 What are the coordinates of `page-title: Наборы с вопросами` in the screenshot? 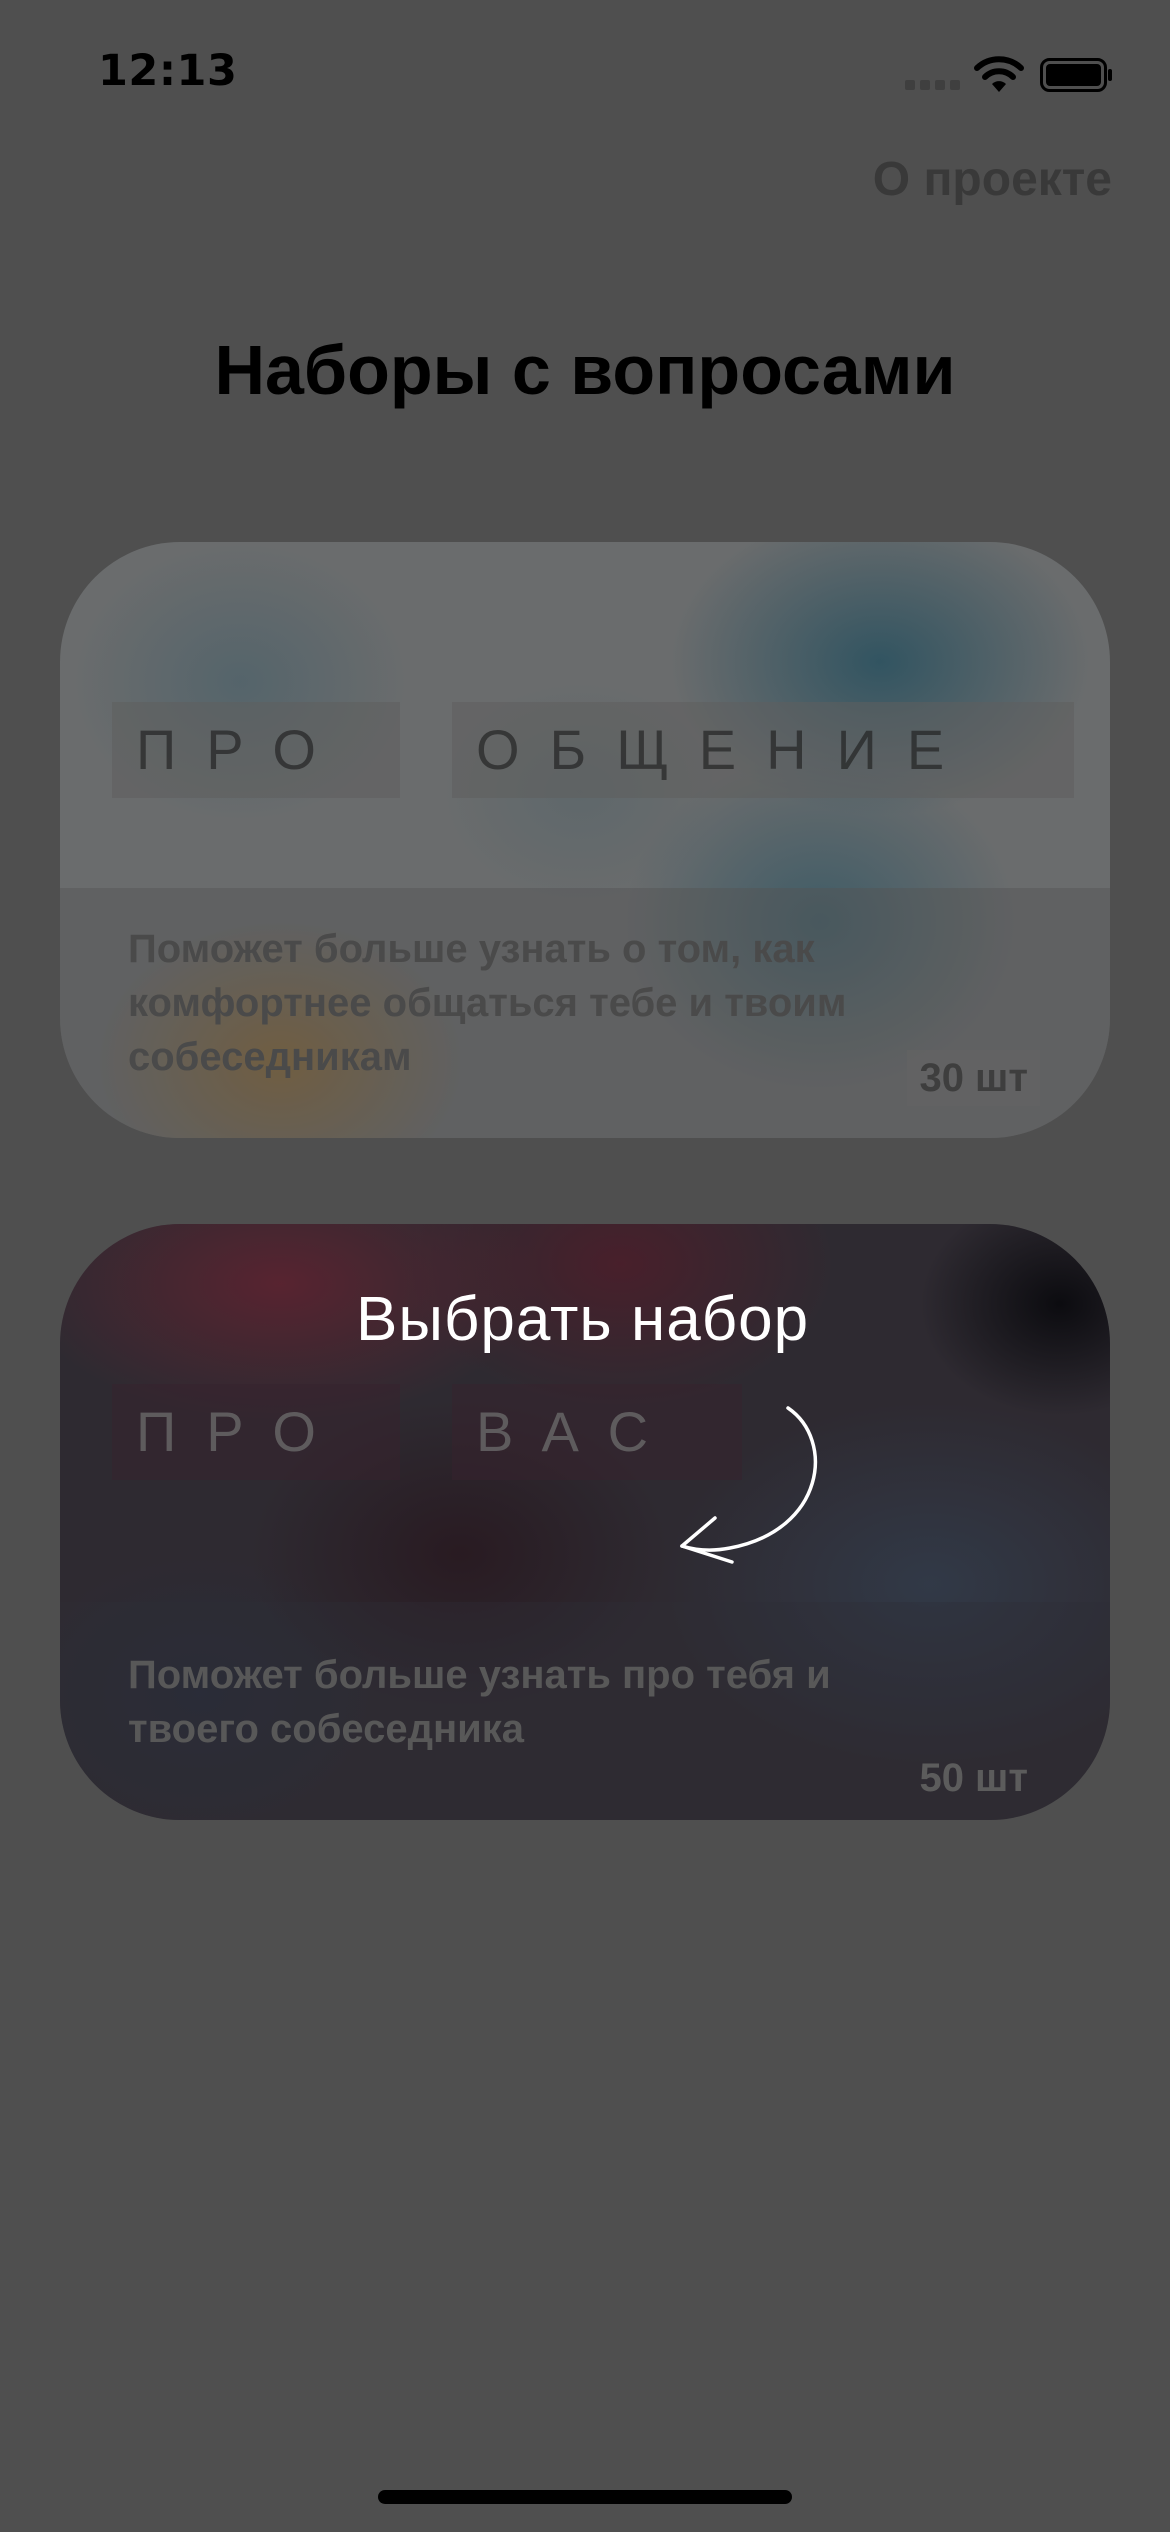 It's located at (585, 370).